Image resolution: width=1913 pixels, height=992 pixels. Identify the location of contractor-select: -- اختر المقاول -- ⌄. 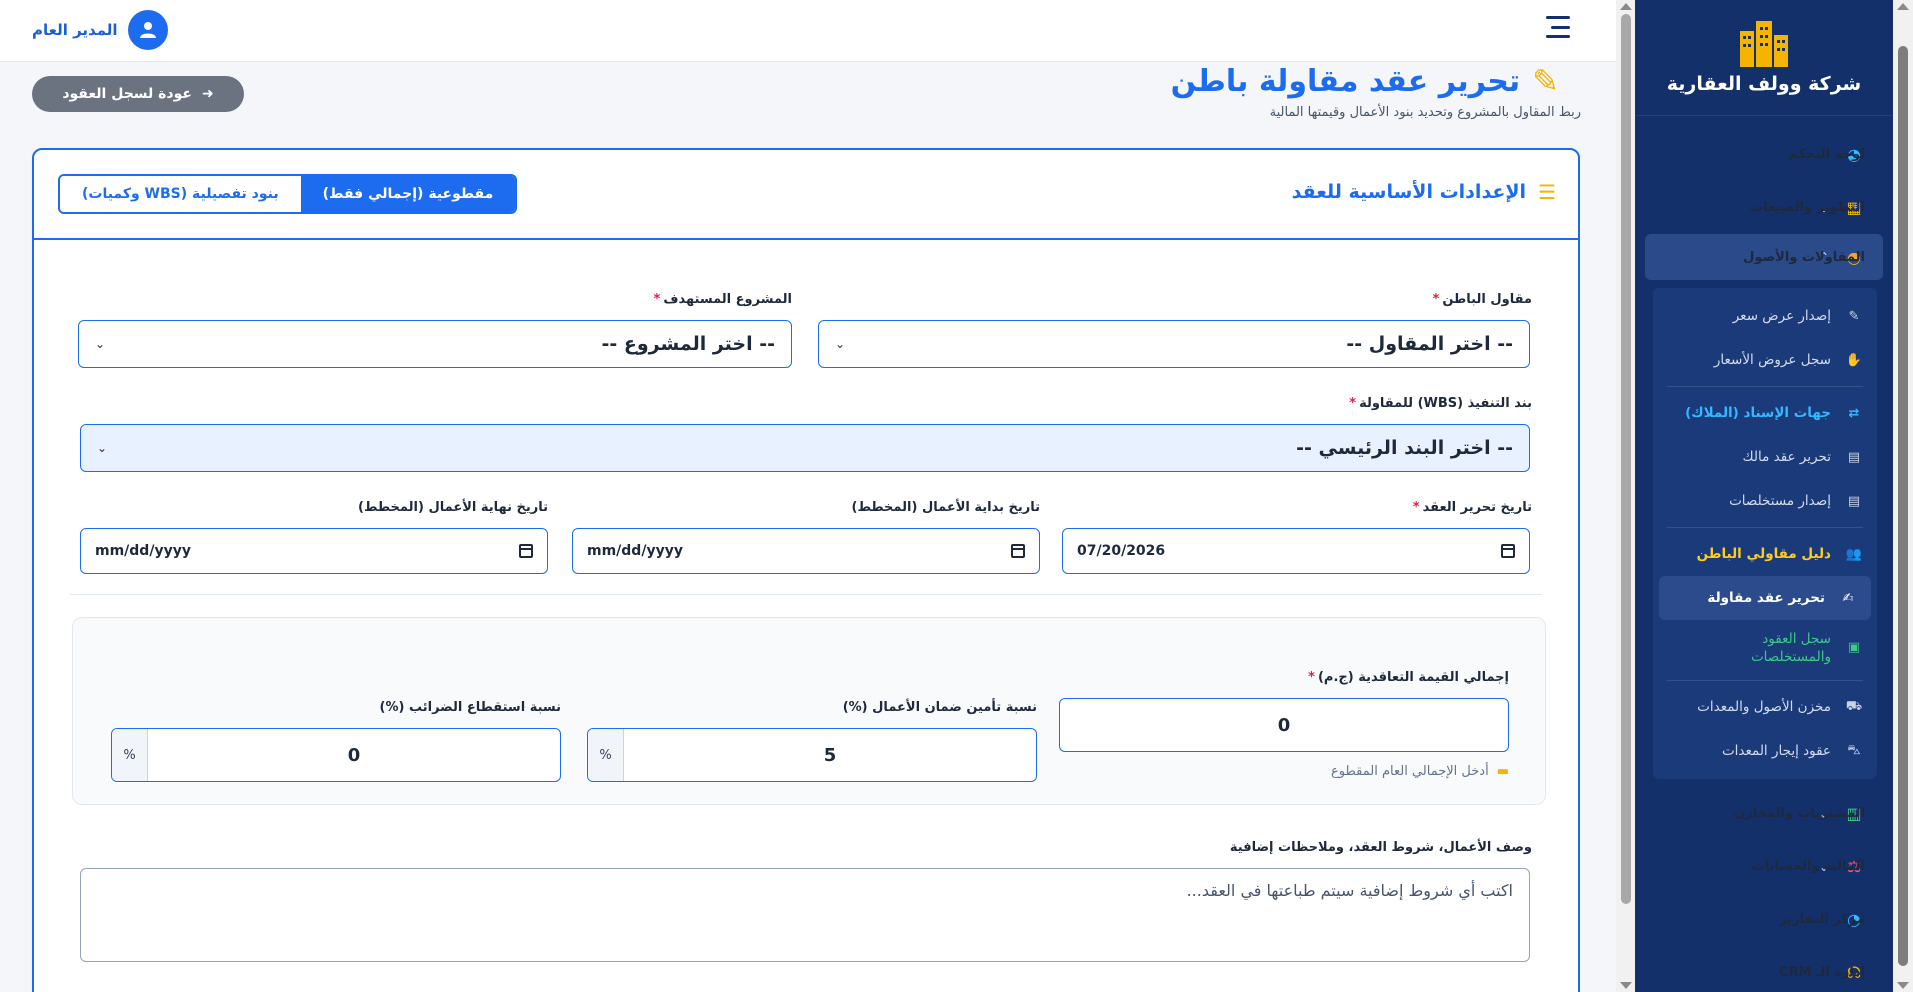
(1174, 344).